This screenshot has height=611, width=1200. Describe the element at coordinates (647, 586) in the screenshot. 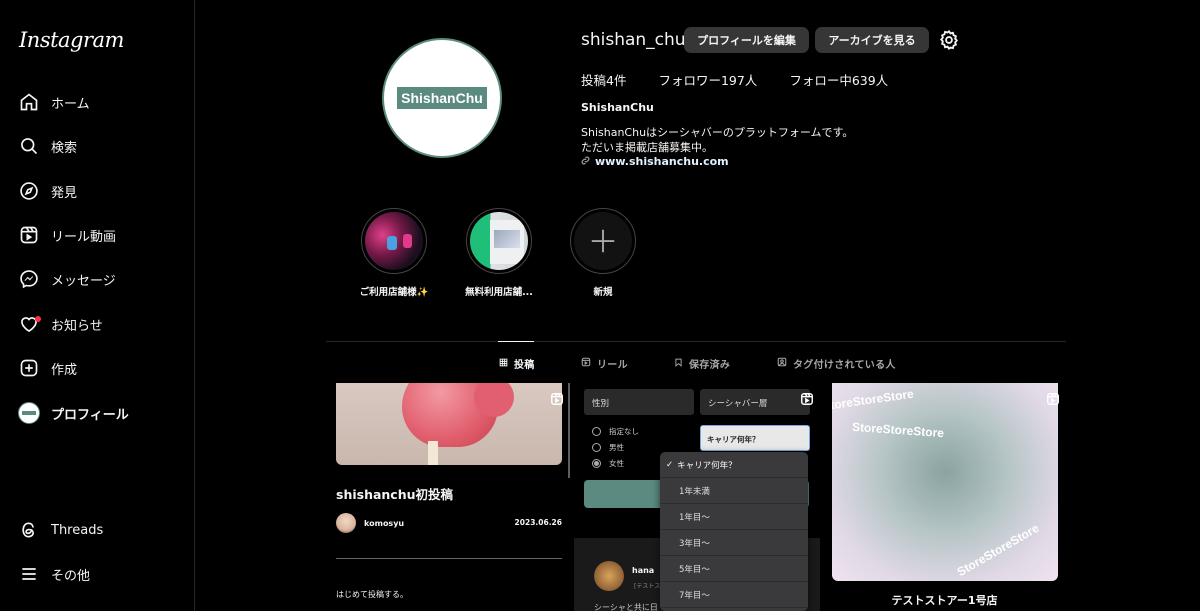

I see `commenter-sub: [テストス` at that location.